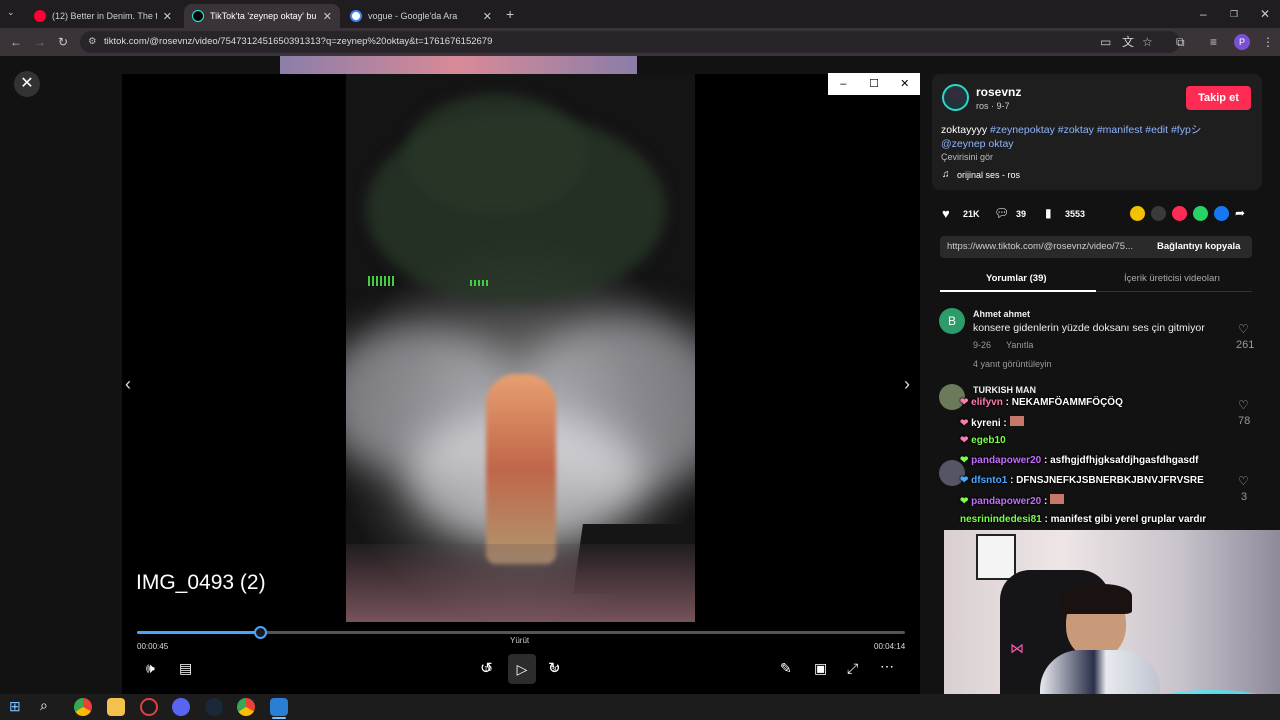 Image resolution: width=1280 pixels, height=720 pixels. Describe the element at coordinates (874, 84) in the screenshot. I see `maximize-icon: ☐` at that location.